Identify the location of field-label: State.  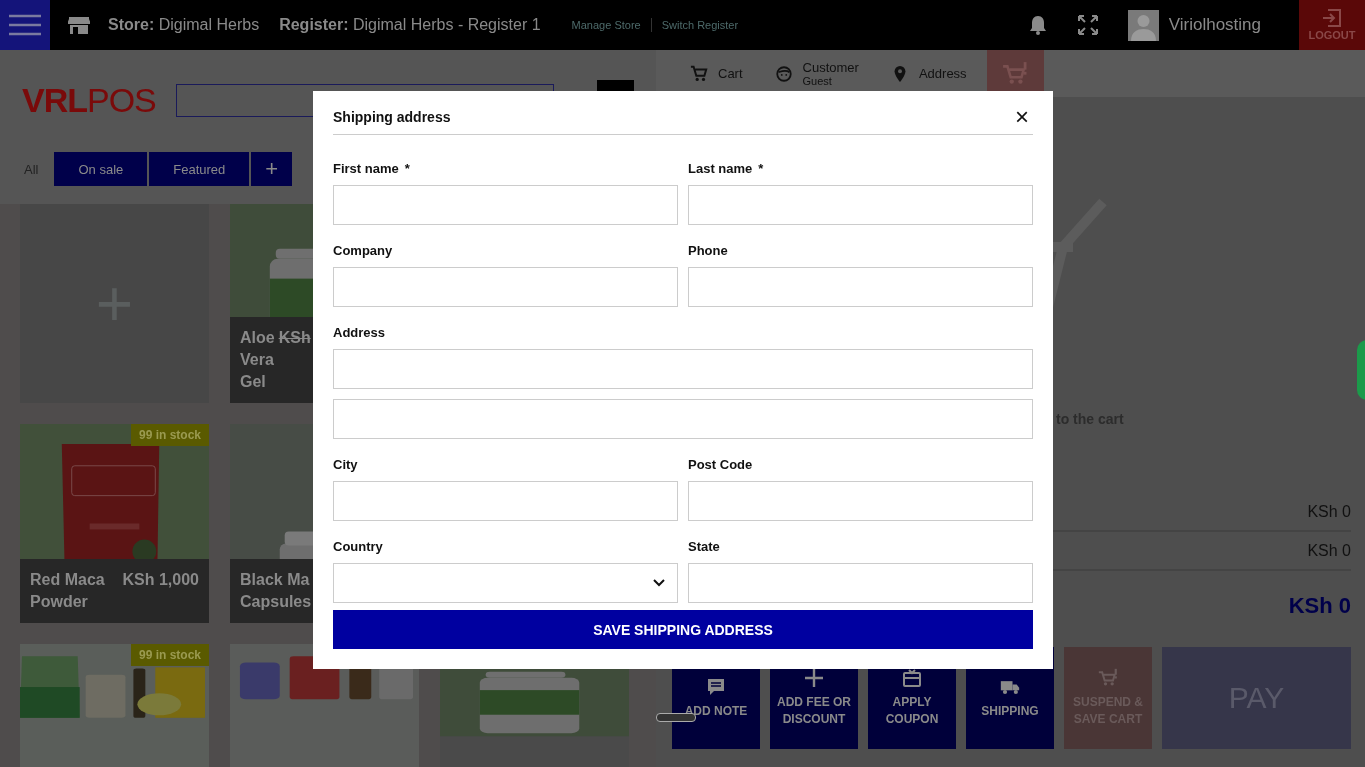
(704, 547).